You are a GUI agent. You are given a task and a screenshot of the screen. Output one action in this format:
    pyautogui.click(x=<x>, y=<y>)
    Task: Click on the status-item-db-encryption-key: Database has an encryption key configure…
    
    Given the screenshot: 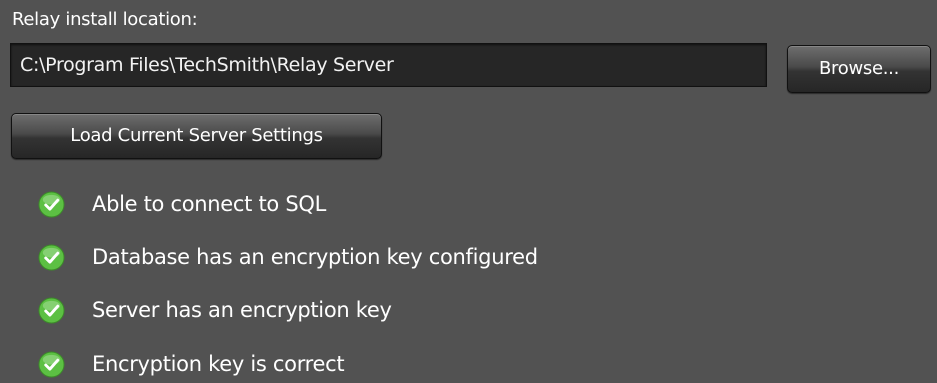 What is the action you would take?
    pyautogui.click(x=288, y=257)
    